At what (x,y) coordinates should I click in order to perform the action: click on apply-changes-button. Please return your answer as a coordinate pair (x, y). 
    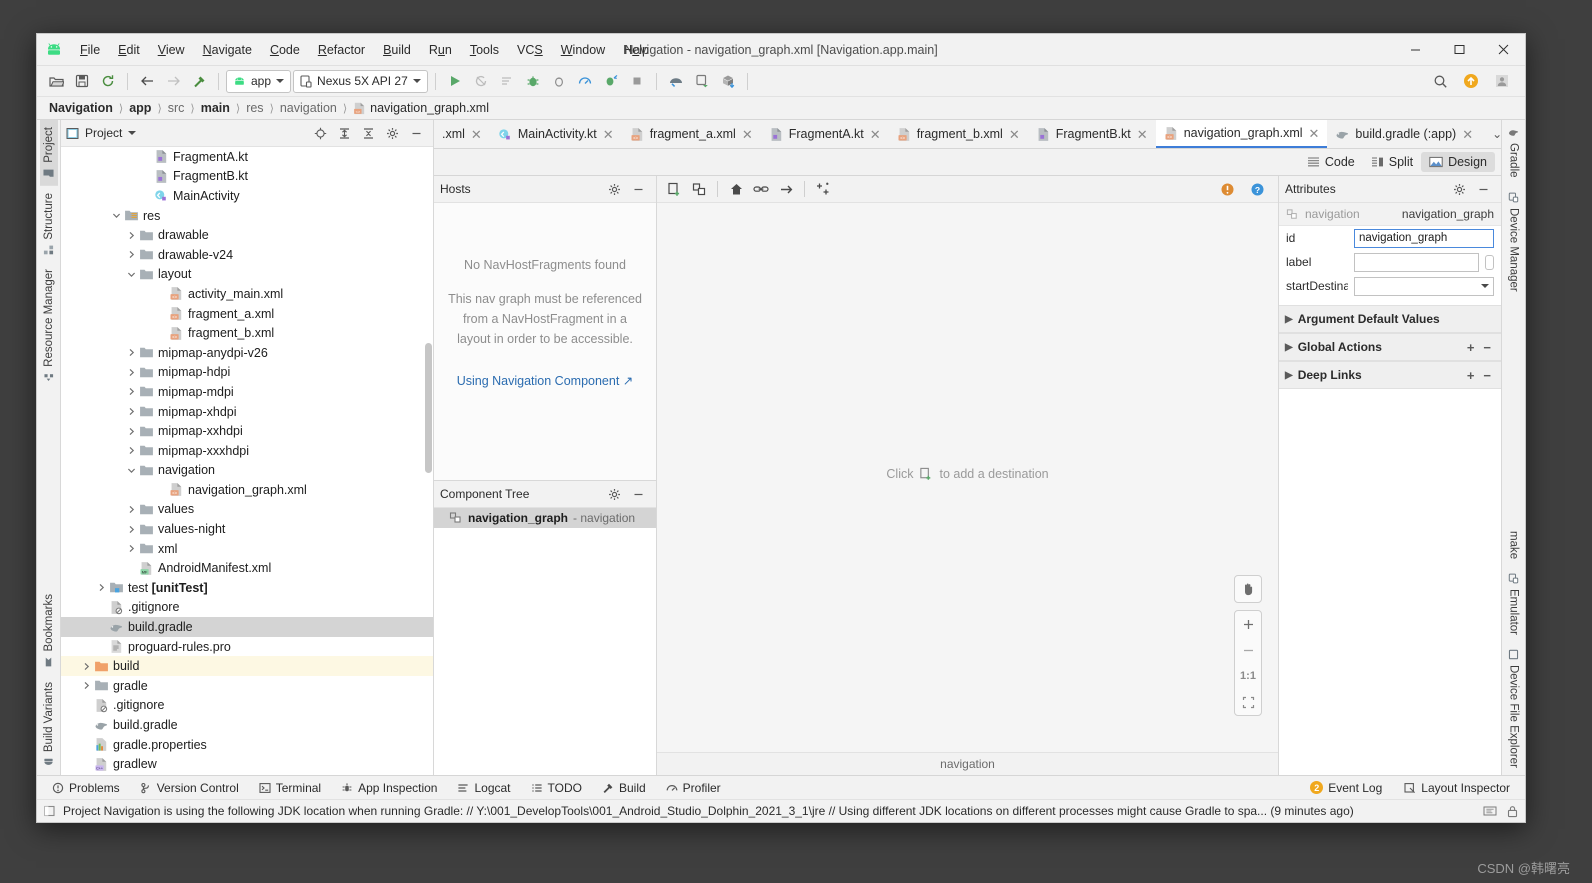
    Looking at the image, I should click on (481, 81).